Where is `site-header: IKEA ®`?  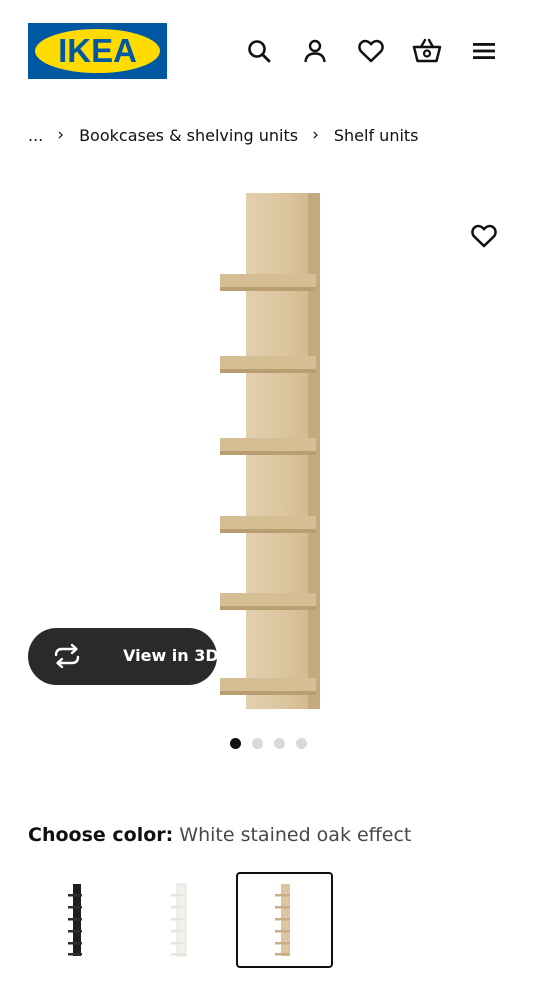 site-header: IKEA ® is located at coordinates (267, 50).